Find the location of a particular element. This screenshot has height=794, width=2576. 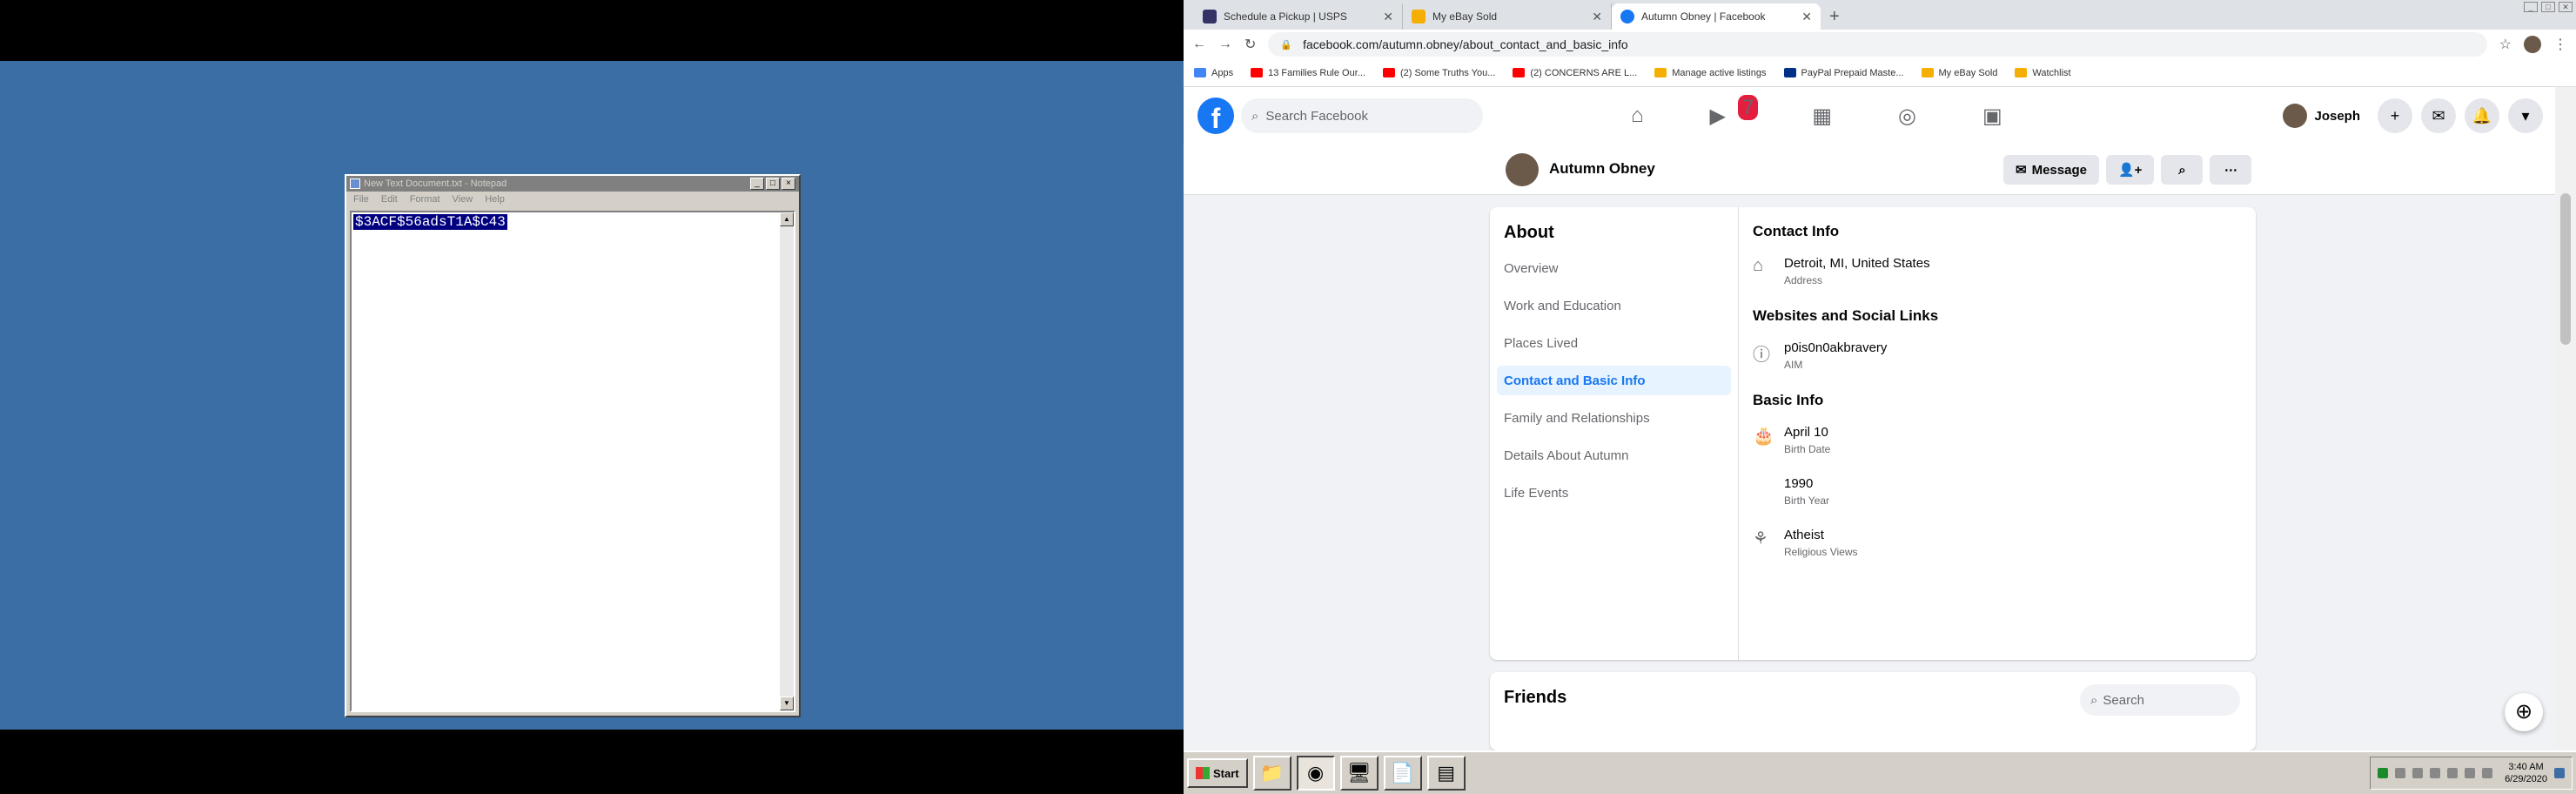

taskbar-clock: 3:40 AM 6/29/2020 is located at coordinates (2526, 773).